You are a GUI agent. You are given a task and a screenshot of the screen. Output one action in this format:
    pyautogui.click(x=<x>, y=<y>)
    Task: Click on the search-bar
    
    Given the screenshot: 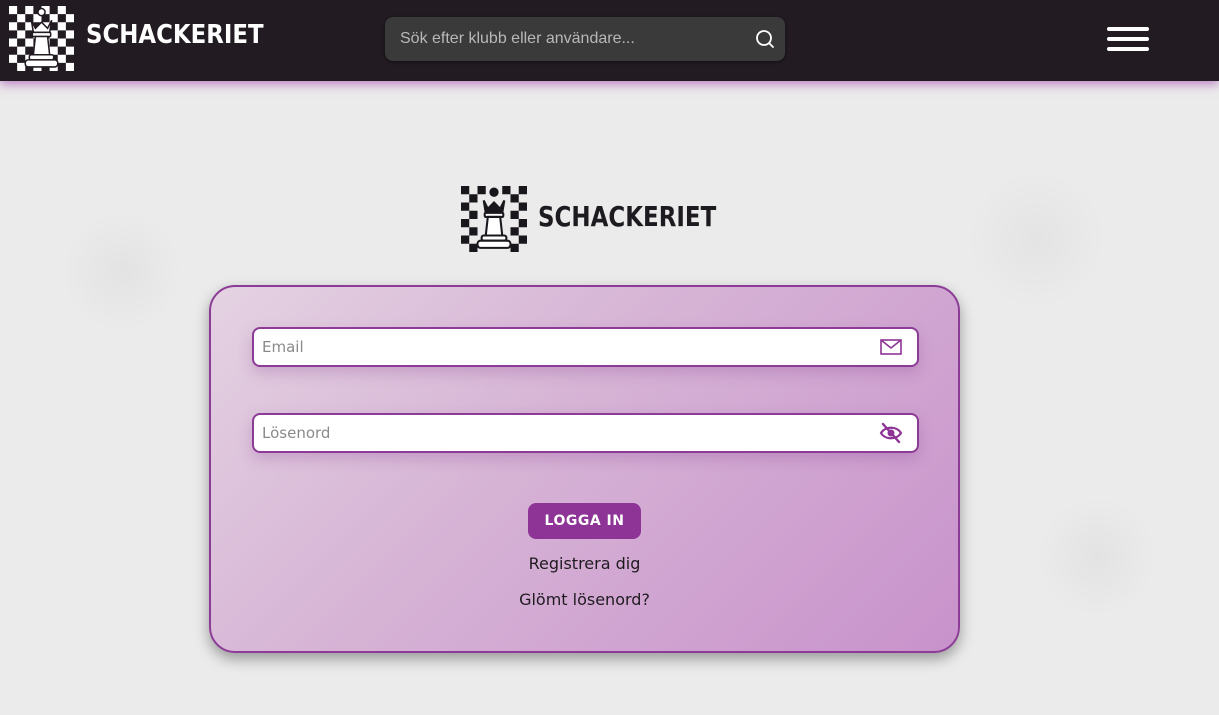 What is the action you would take?
    pyautogui.click(x=585, y=39)
    